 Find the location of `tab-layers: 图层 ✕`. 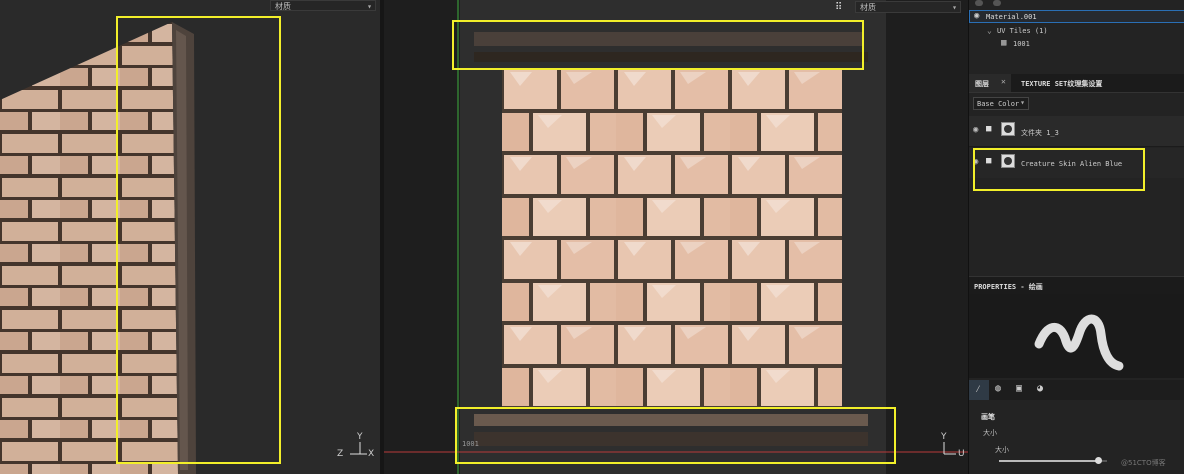

tab-layers: 图层 ✕ is located at coordinates (990, 83).